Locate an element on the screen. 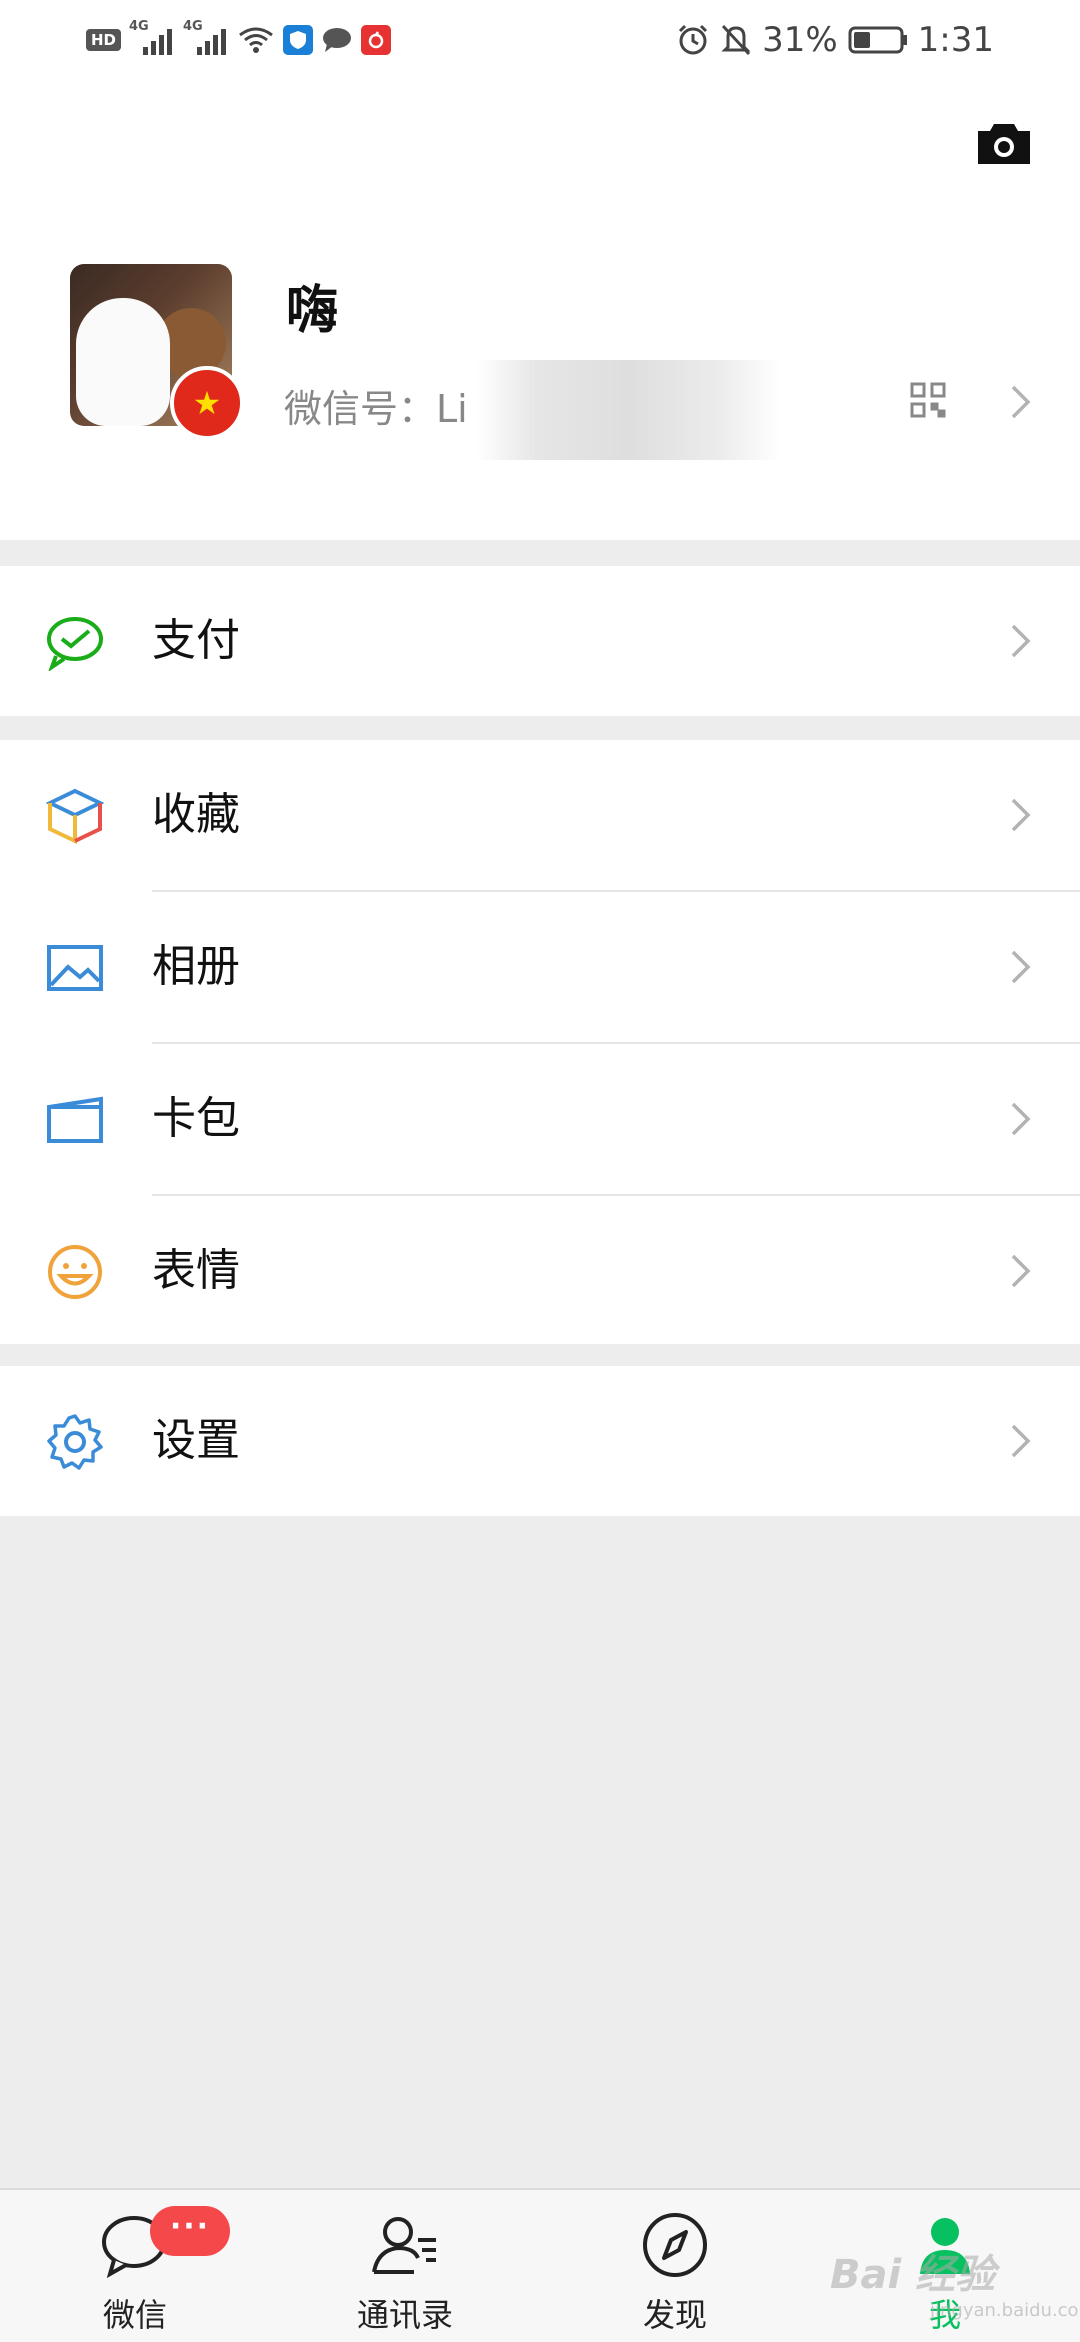 This screenshot has height=2342, width=1080. tab-contacts: 通讯录 is located at coordinates (405, 2266).